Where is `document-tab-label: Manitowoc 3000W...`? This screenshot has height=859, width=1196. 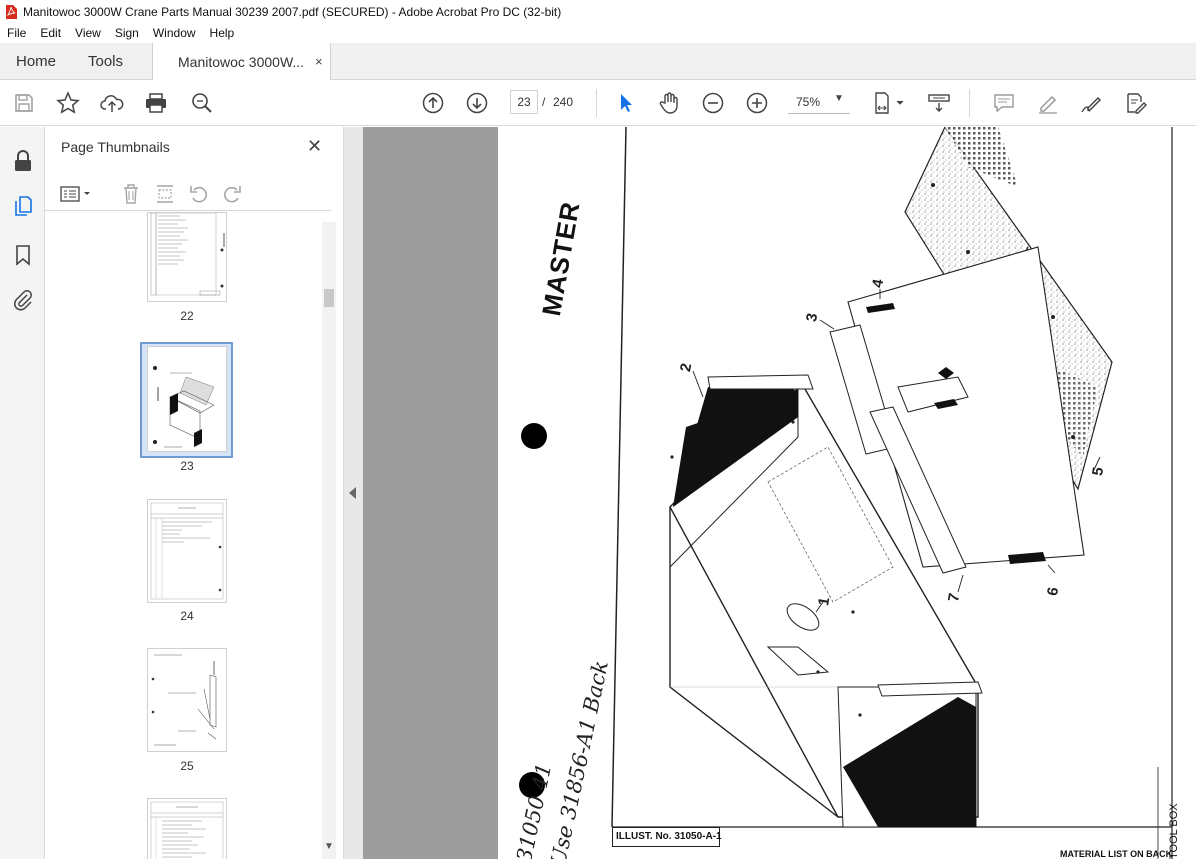 document-tab-label: Manitowoc 3000W... is located at coordinates (241, 62).